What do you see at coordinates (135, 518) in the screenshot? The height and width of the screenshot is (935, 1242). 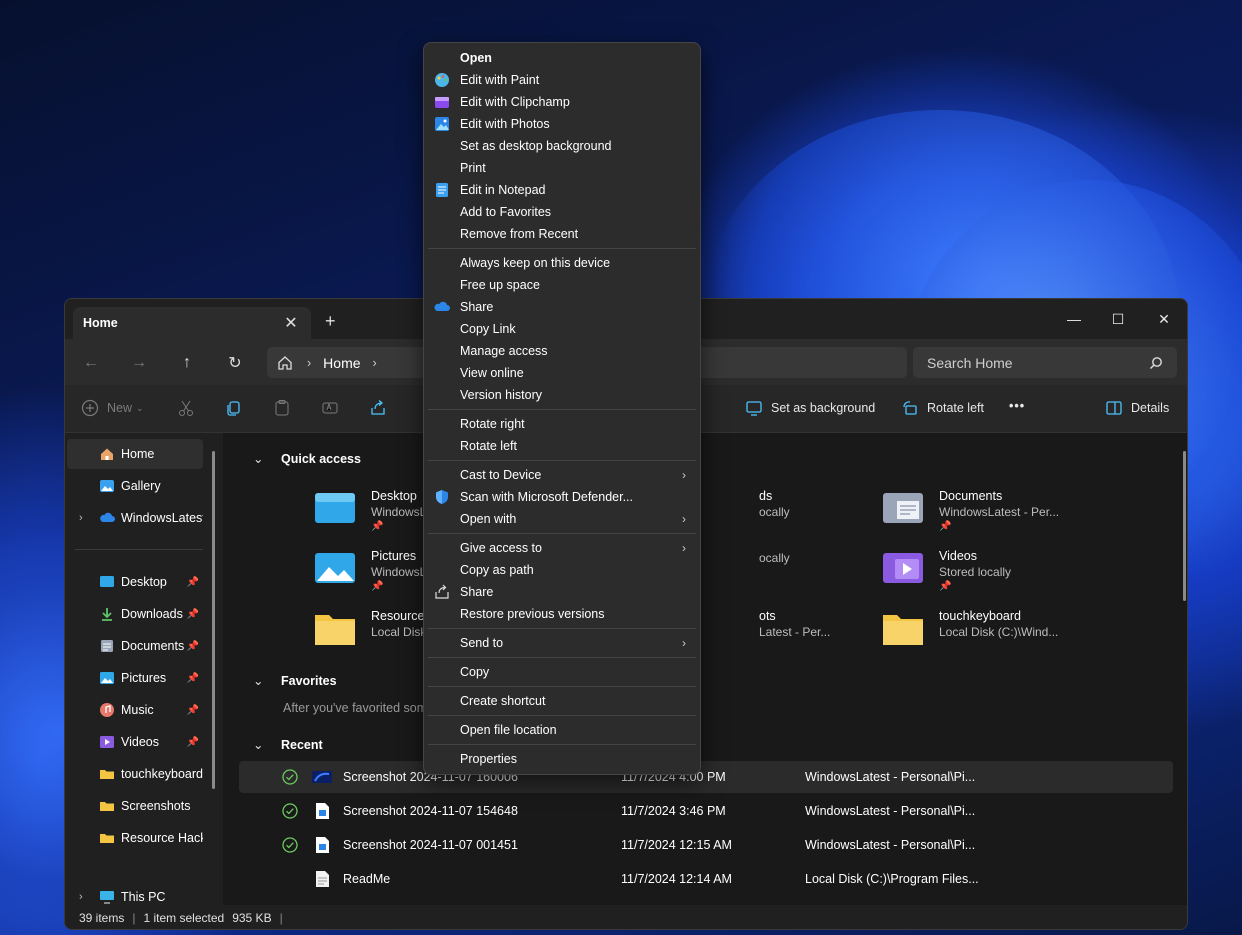 I see `sidebar-item-windowslatest: › WindowsLatest` at bounding box center [135, 518].